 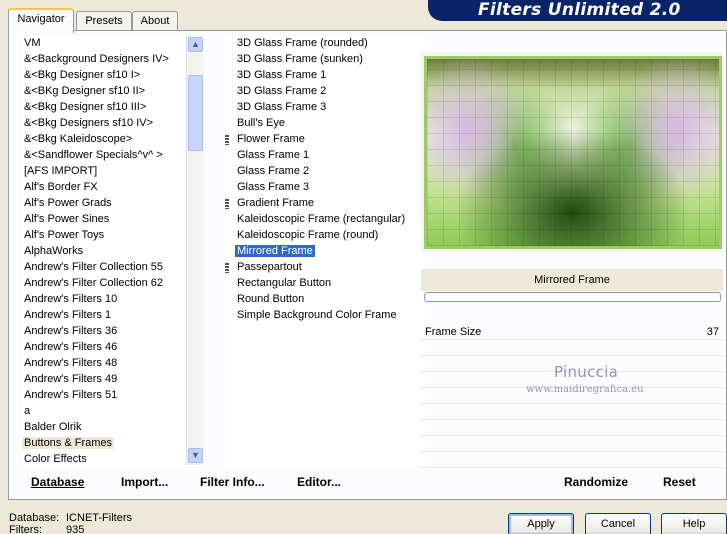 I want to click on category-item-label: [AFS IMPORT], so click(x=61, y=171).